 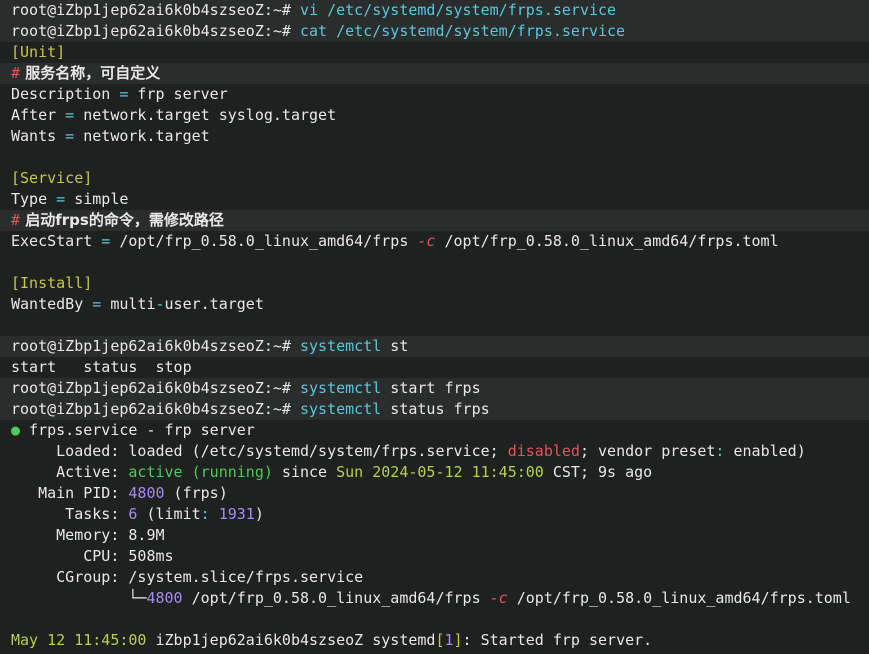 I want to click on status-value: since, so click(x=304, y=472).